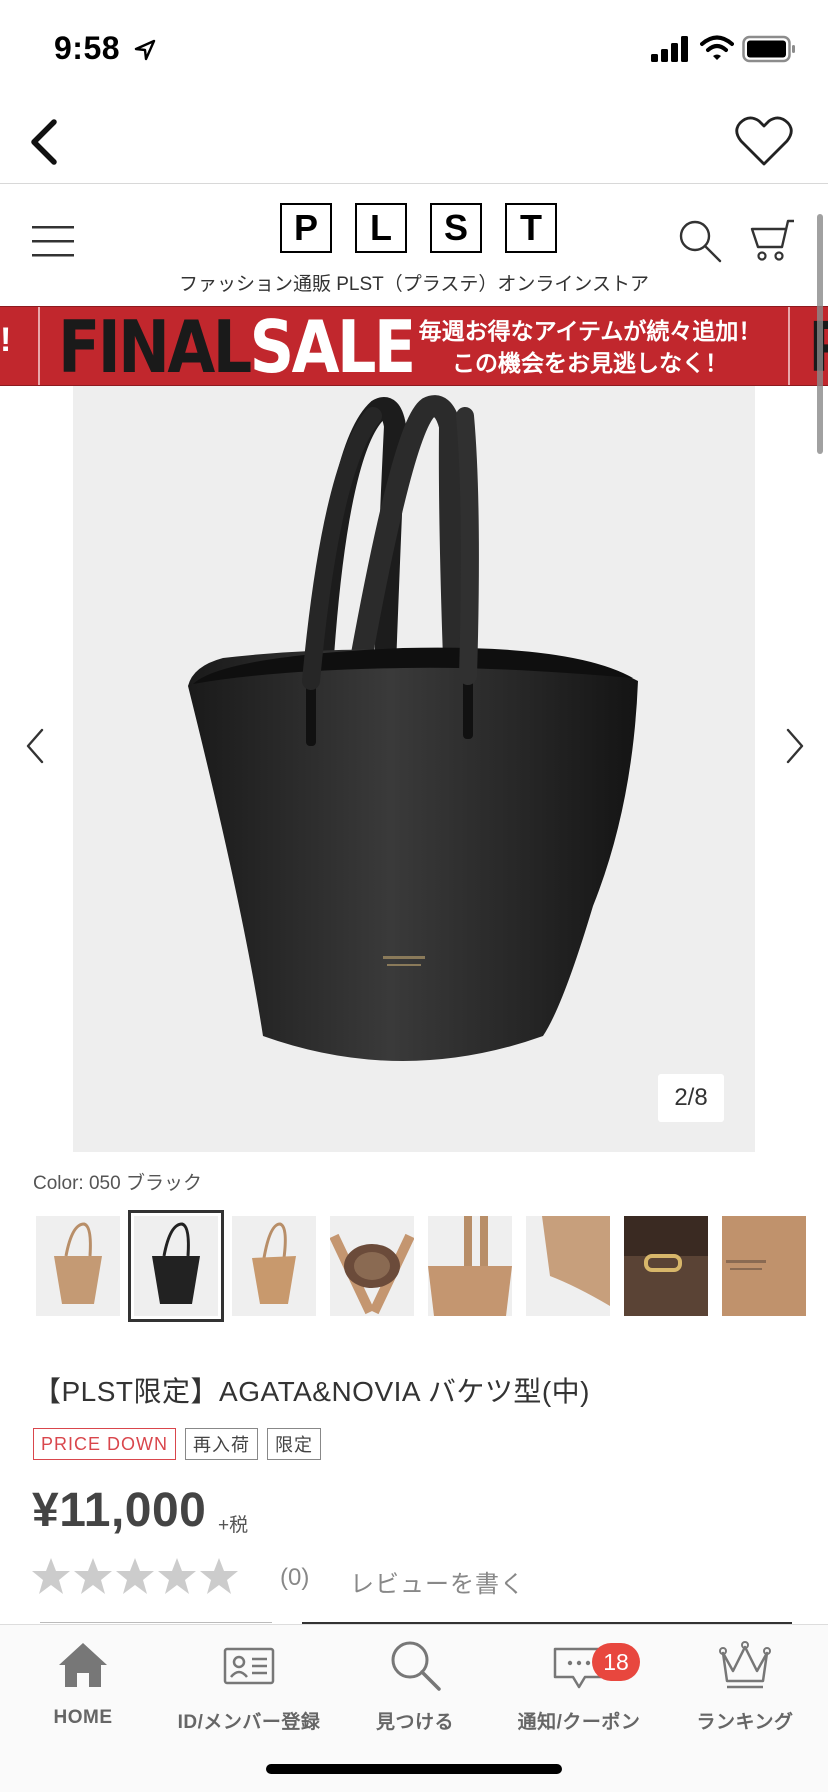  I want to click on product-price: ¥11,000, so click(119, 1510).